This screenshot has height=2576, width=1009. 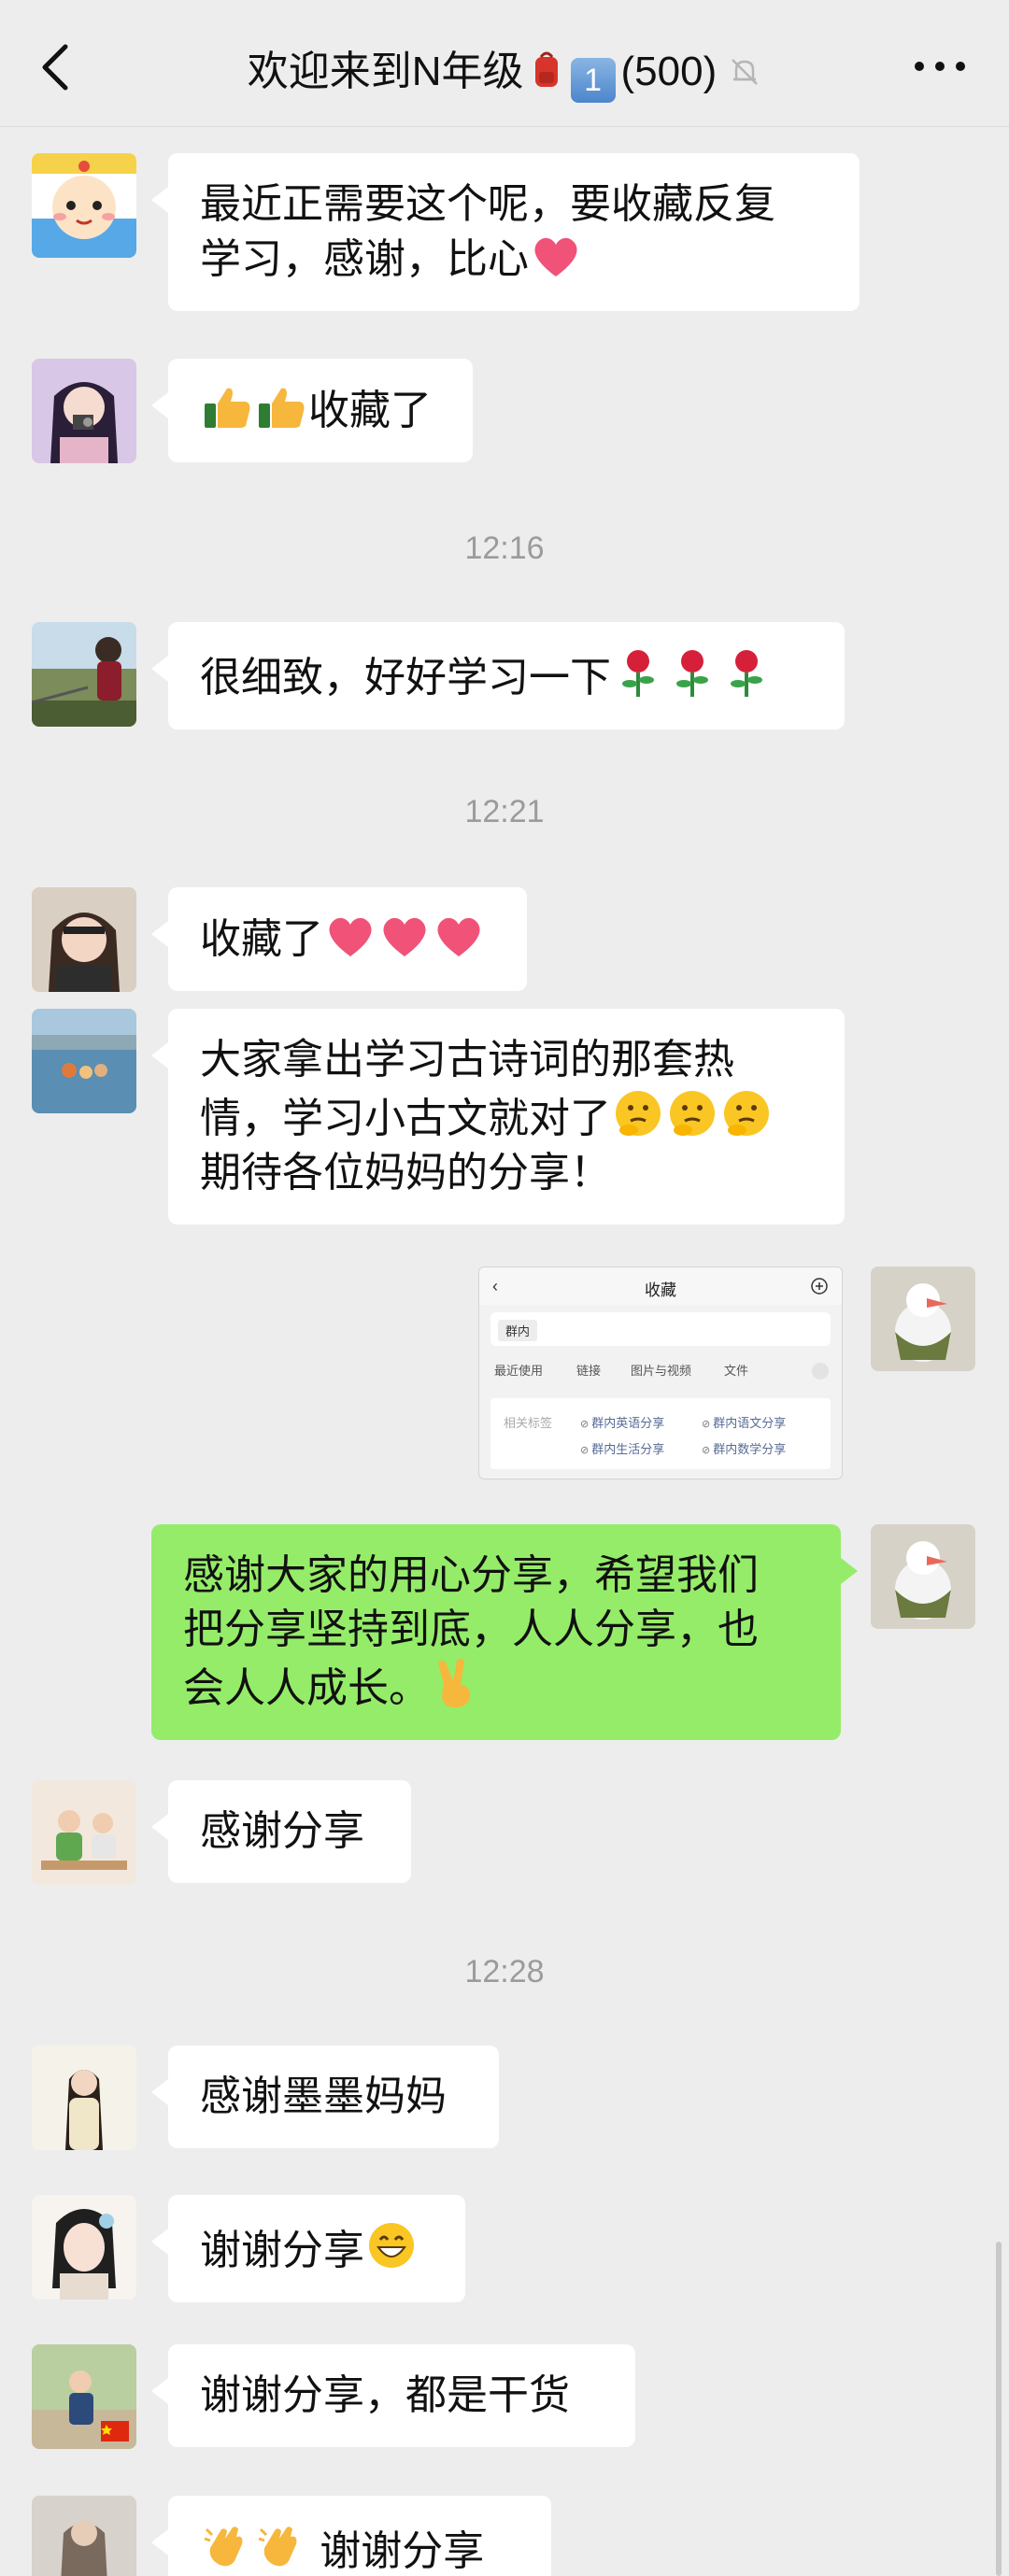 I want to click on message-text: 感谢分享, so click(x=282, y=1831).